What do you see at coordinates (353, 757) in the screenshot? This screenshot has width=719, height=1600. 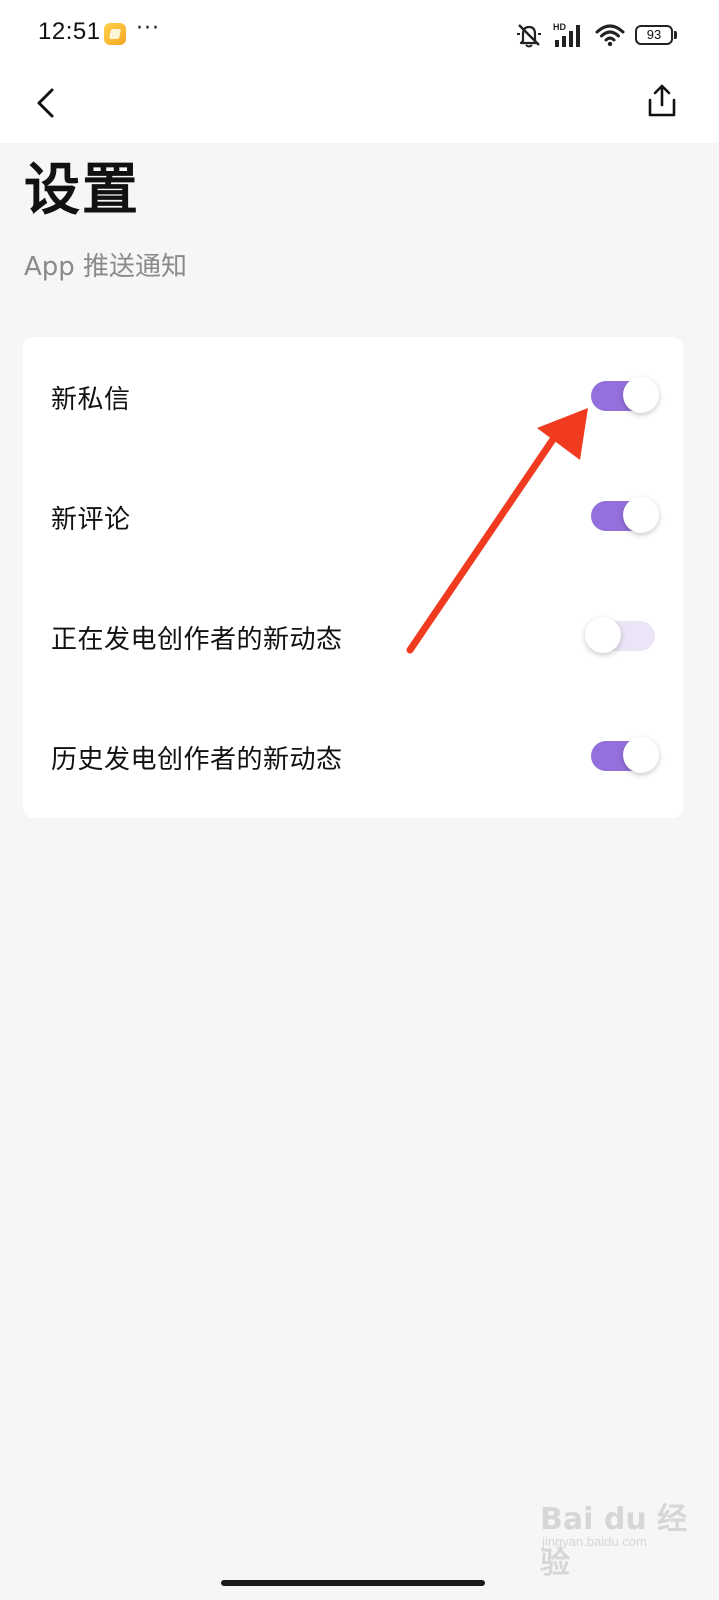 I see `setting-row-past-creators: 历史发电创作者的新动态` at bounding box center [353, 757].